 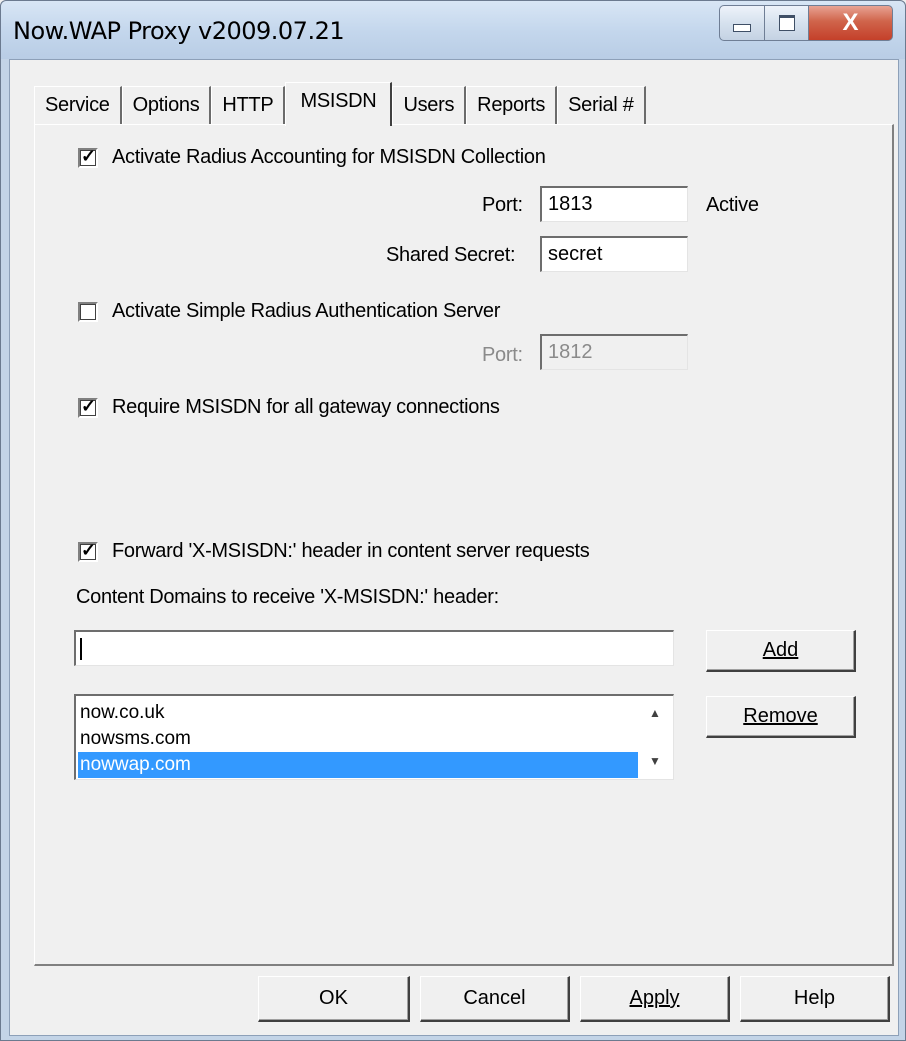 I want to click on list-item: nowsms.com, so click(x=358, y=739).